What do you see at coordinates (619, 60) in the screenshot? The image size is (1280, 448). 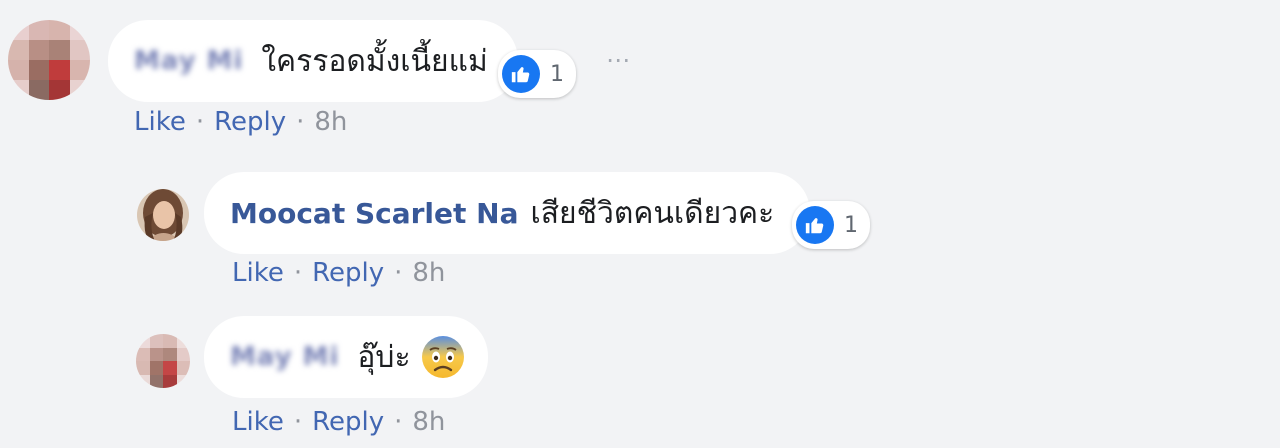 I see `more-options-icon: ⋯` at bounding box center [619, 60].